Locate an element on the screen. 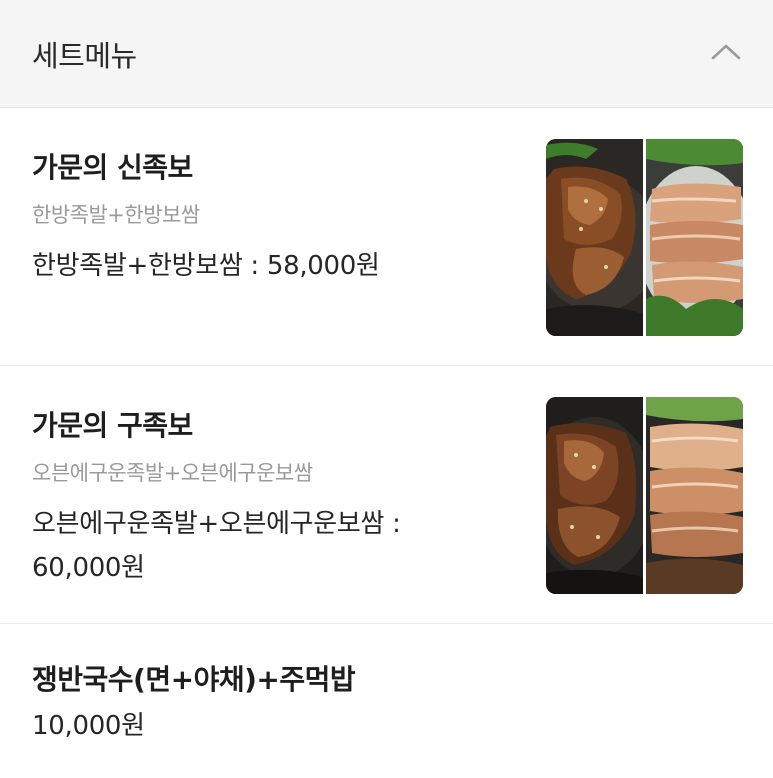  menu-item-name: 쟁반국수(면+야채)+주먹밥 is located at coordinates (194, 679).